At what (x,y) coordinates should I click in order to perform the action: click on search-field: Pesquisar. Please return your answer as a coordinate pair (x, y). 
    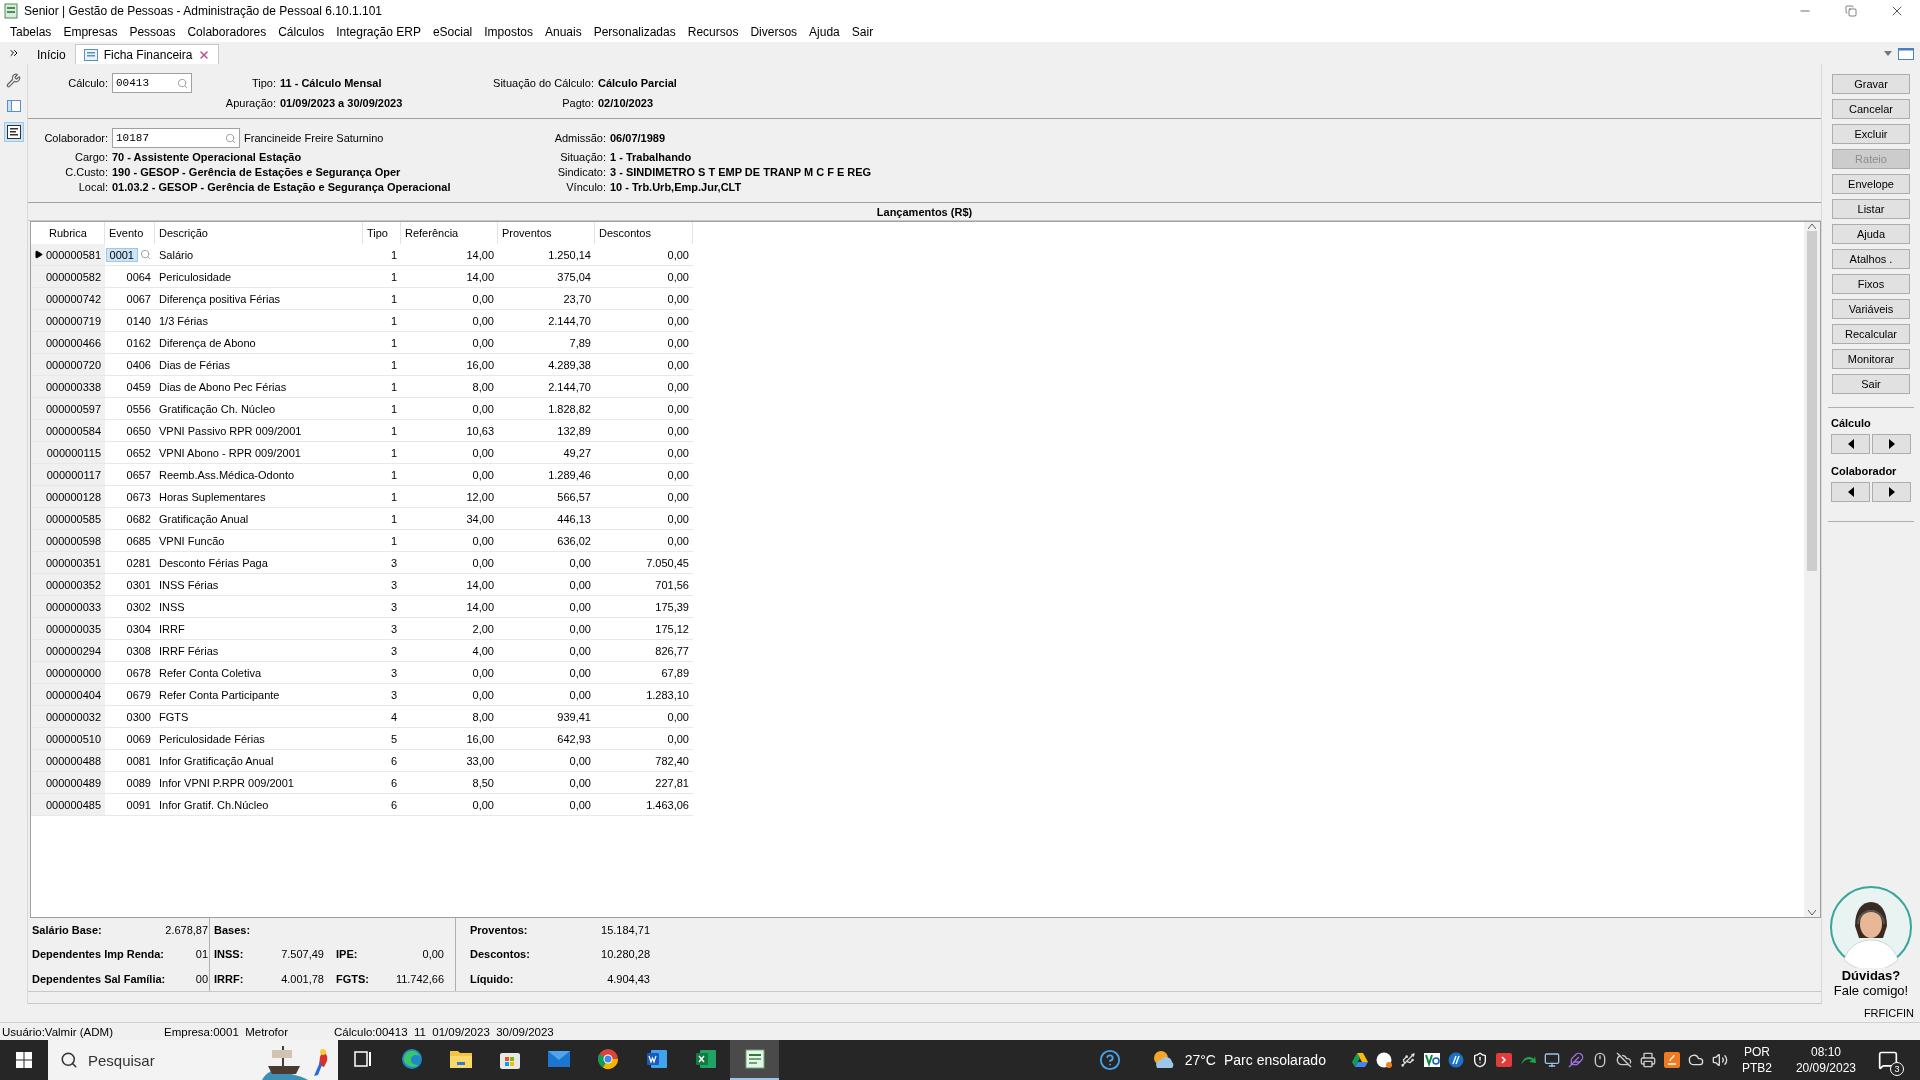
    Looking at the image, I should click on (193, 1060).